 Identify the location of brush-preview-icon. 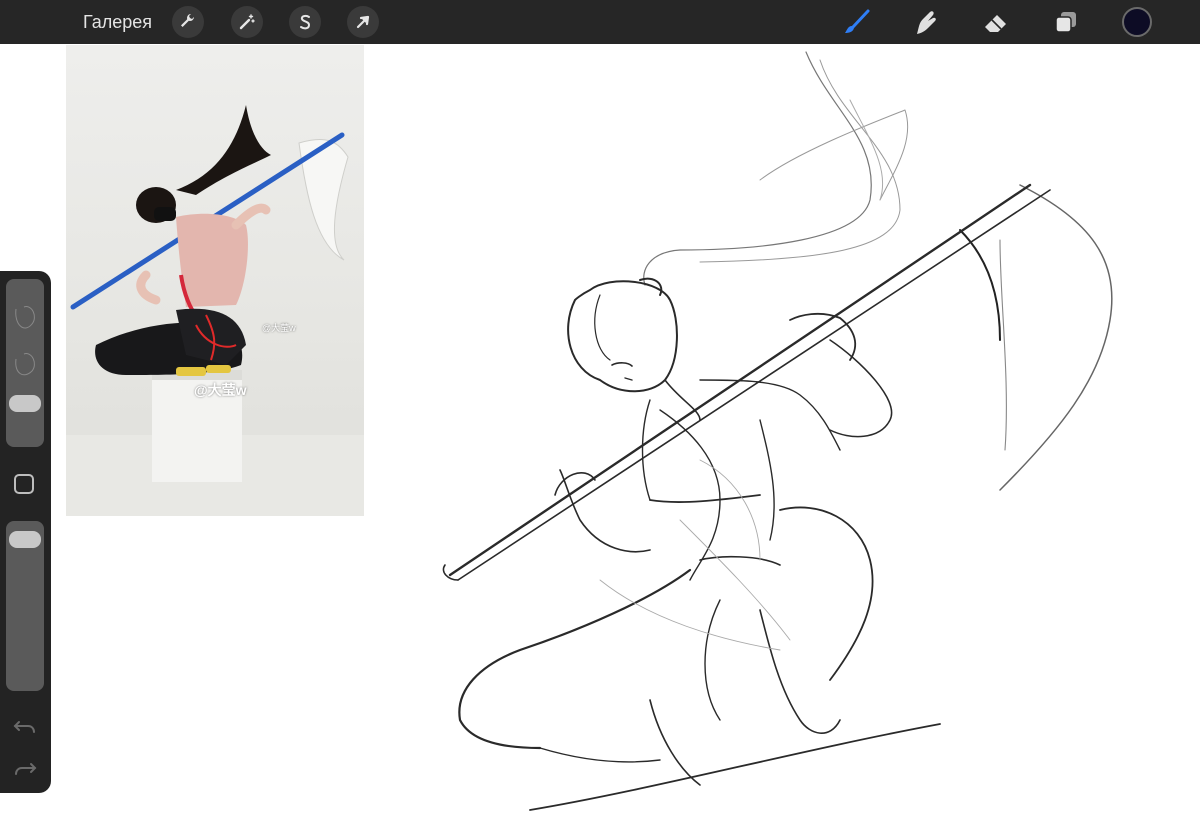
(25, 341).